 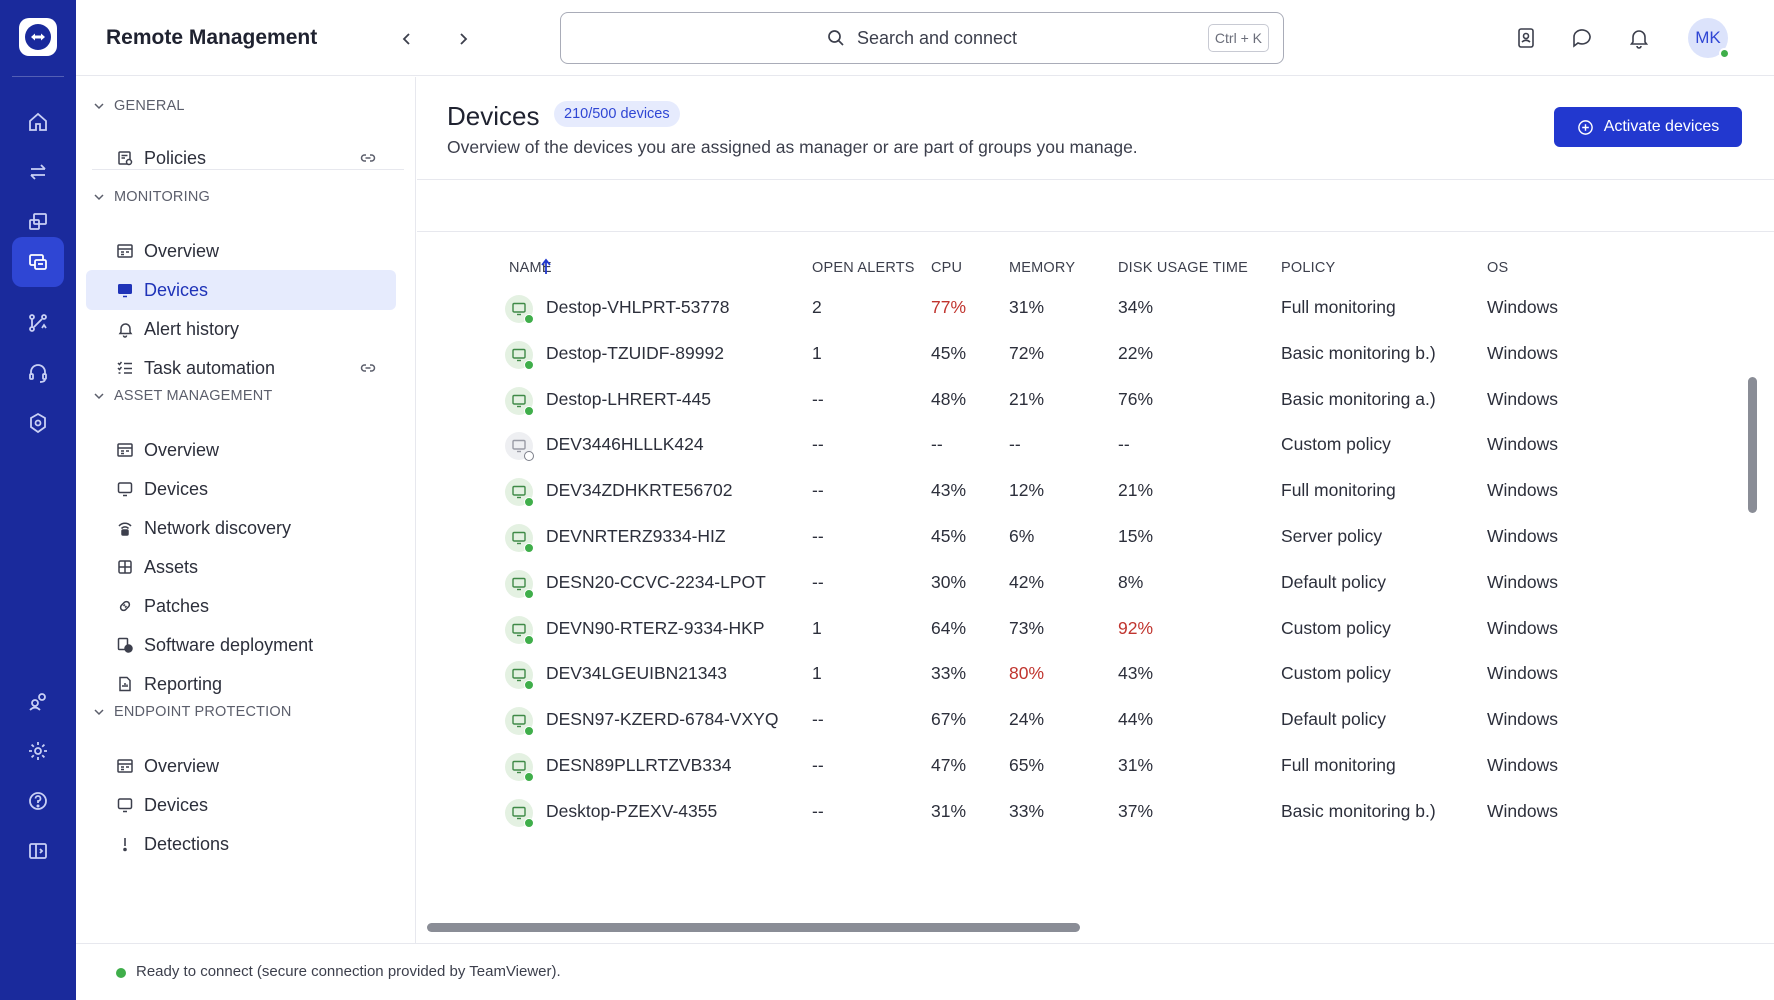 I want to click on sidebar-item-assets: Assets, so click(x=241, y=567).